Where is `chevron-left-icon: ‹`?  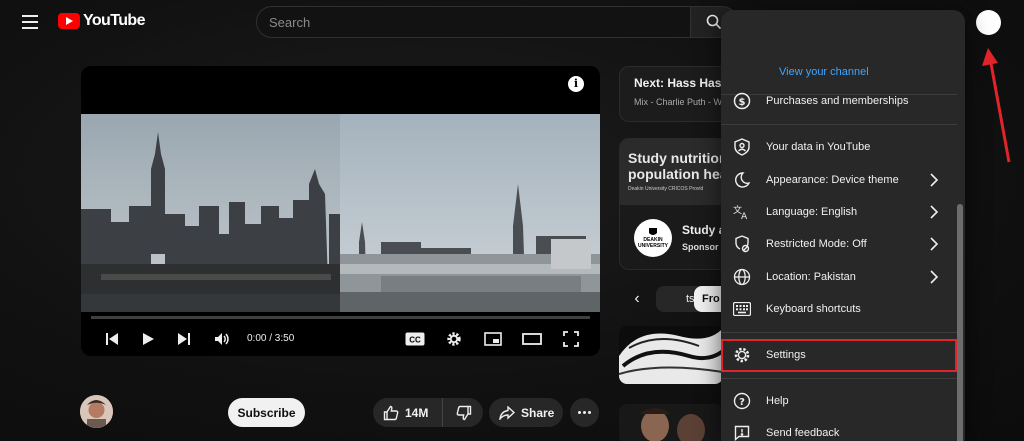 chevron-left-icon: ‹ is located at coordinates (637, 299).